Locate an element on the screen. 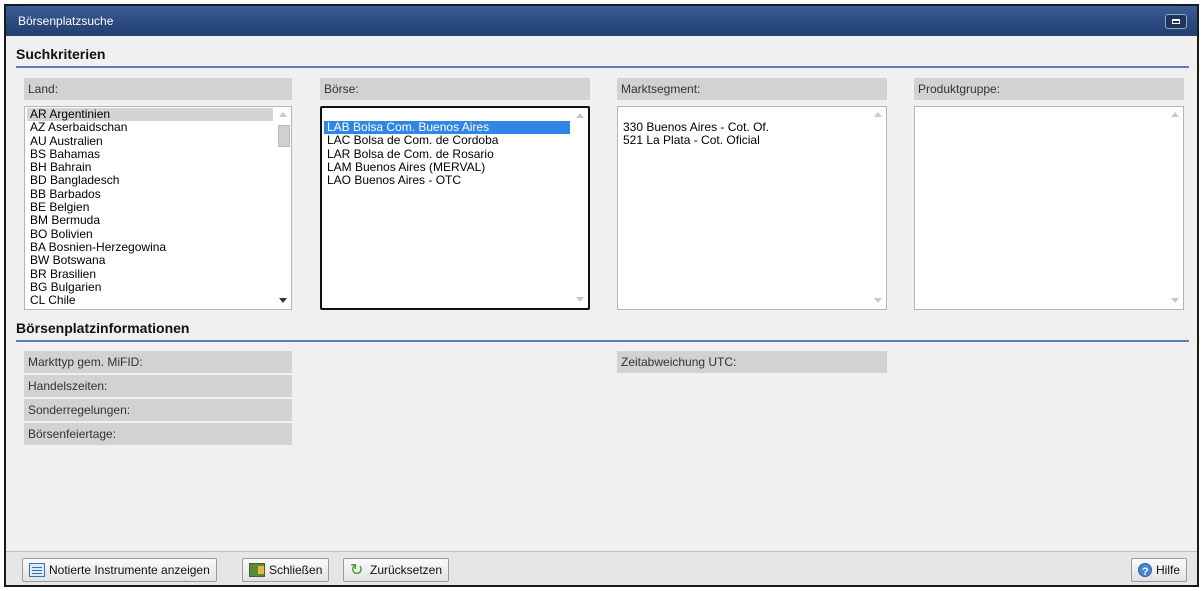 Image resolution: width=1203 pixels, height=591 pixels. list-item: BS Bahamas is located at coordinates (150, 154).